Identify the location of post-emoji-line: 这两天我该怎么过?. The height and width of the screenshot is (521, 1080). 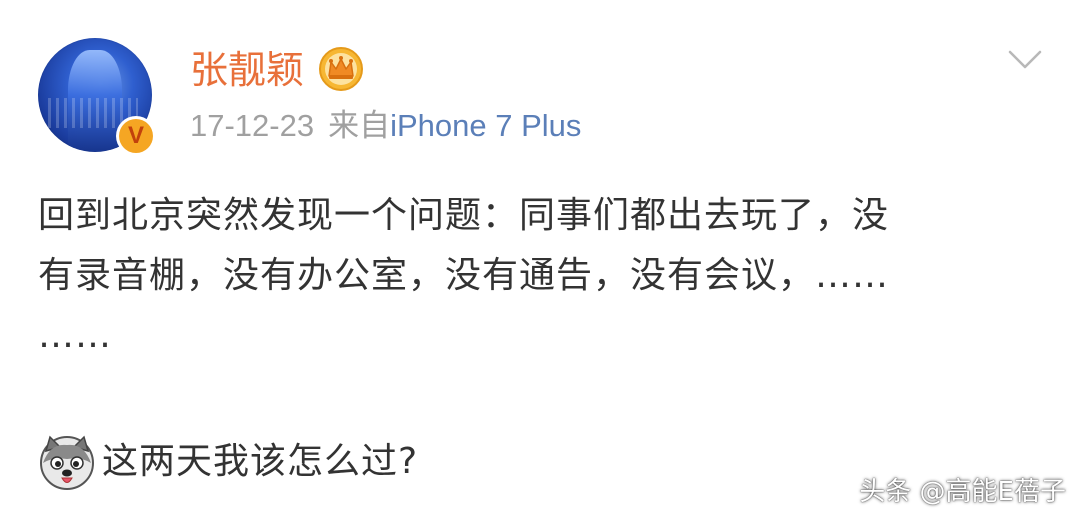
(228, 462).